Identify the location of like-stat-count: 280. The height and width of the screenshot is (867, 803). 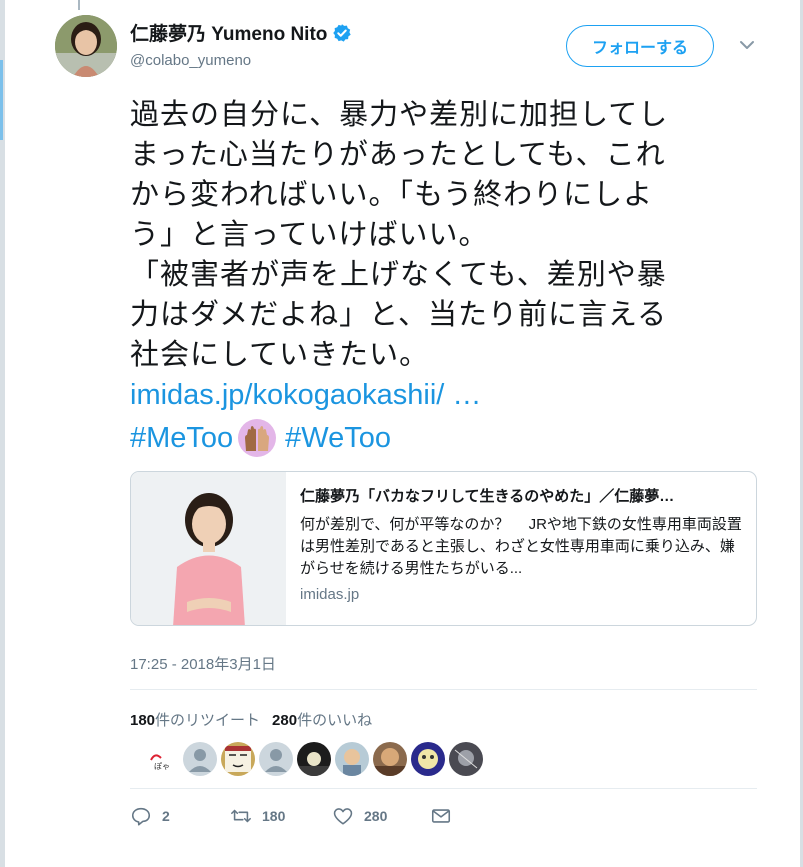
(285, 720).